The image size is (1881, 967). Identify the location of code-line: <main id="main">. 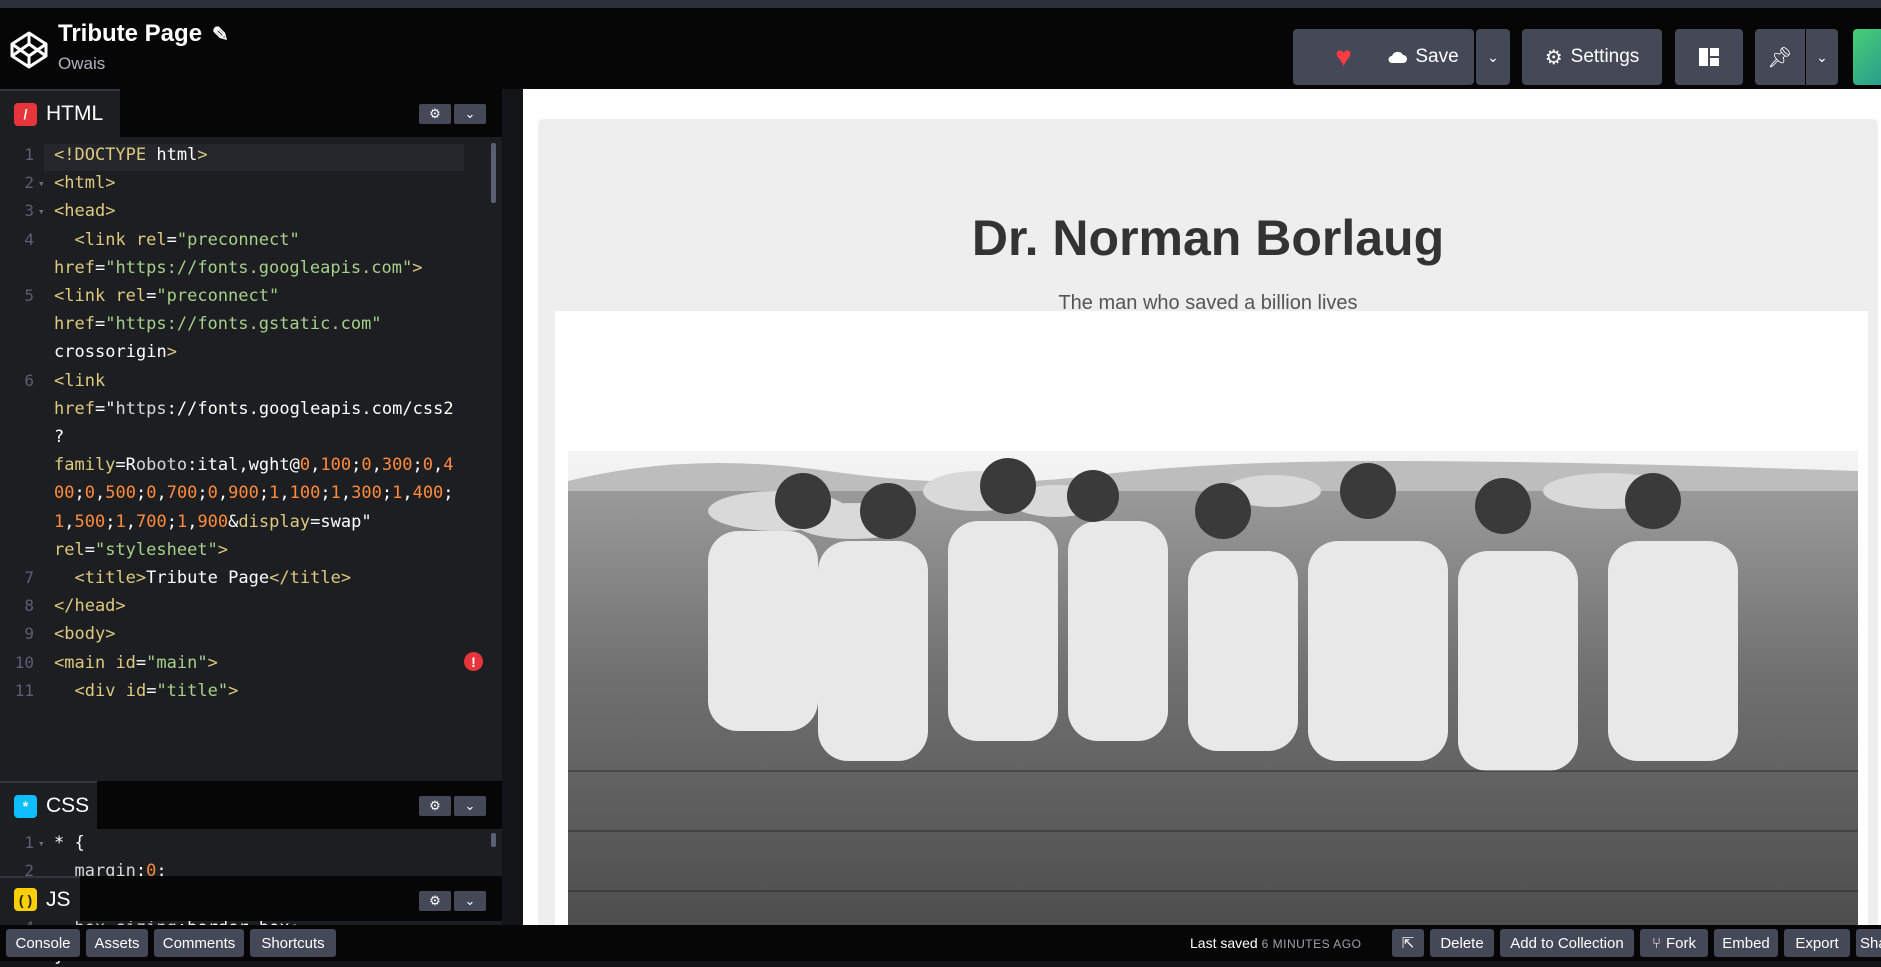
(136, 662).